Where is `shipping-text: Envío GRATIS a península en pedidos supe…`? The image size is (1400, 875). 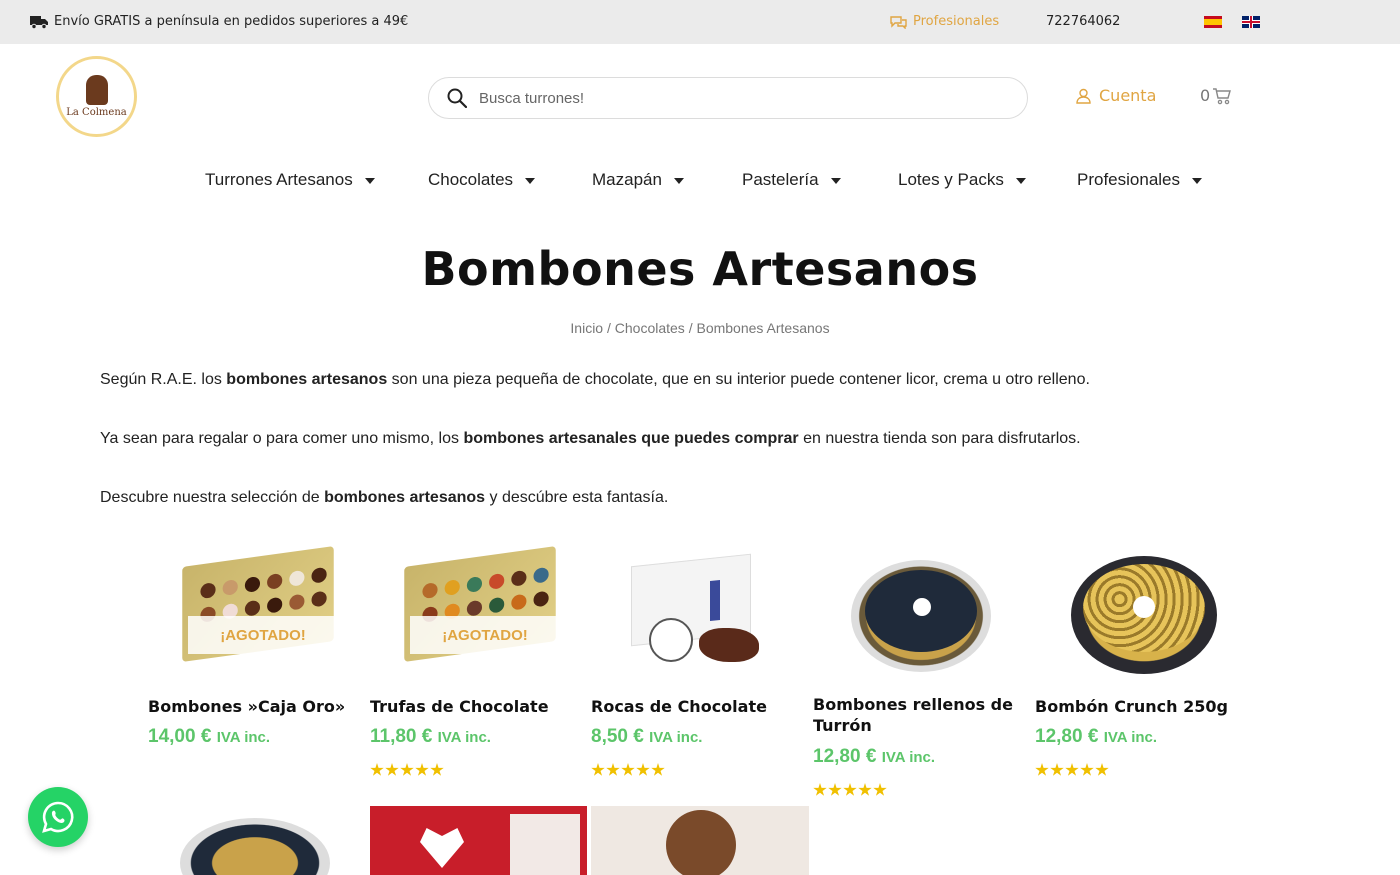 shipping-text: Envío GRATIS a península en pedidos supe… is located at coordinates (231, 21).